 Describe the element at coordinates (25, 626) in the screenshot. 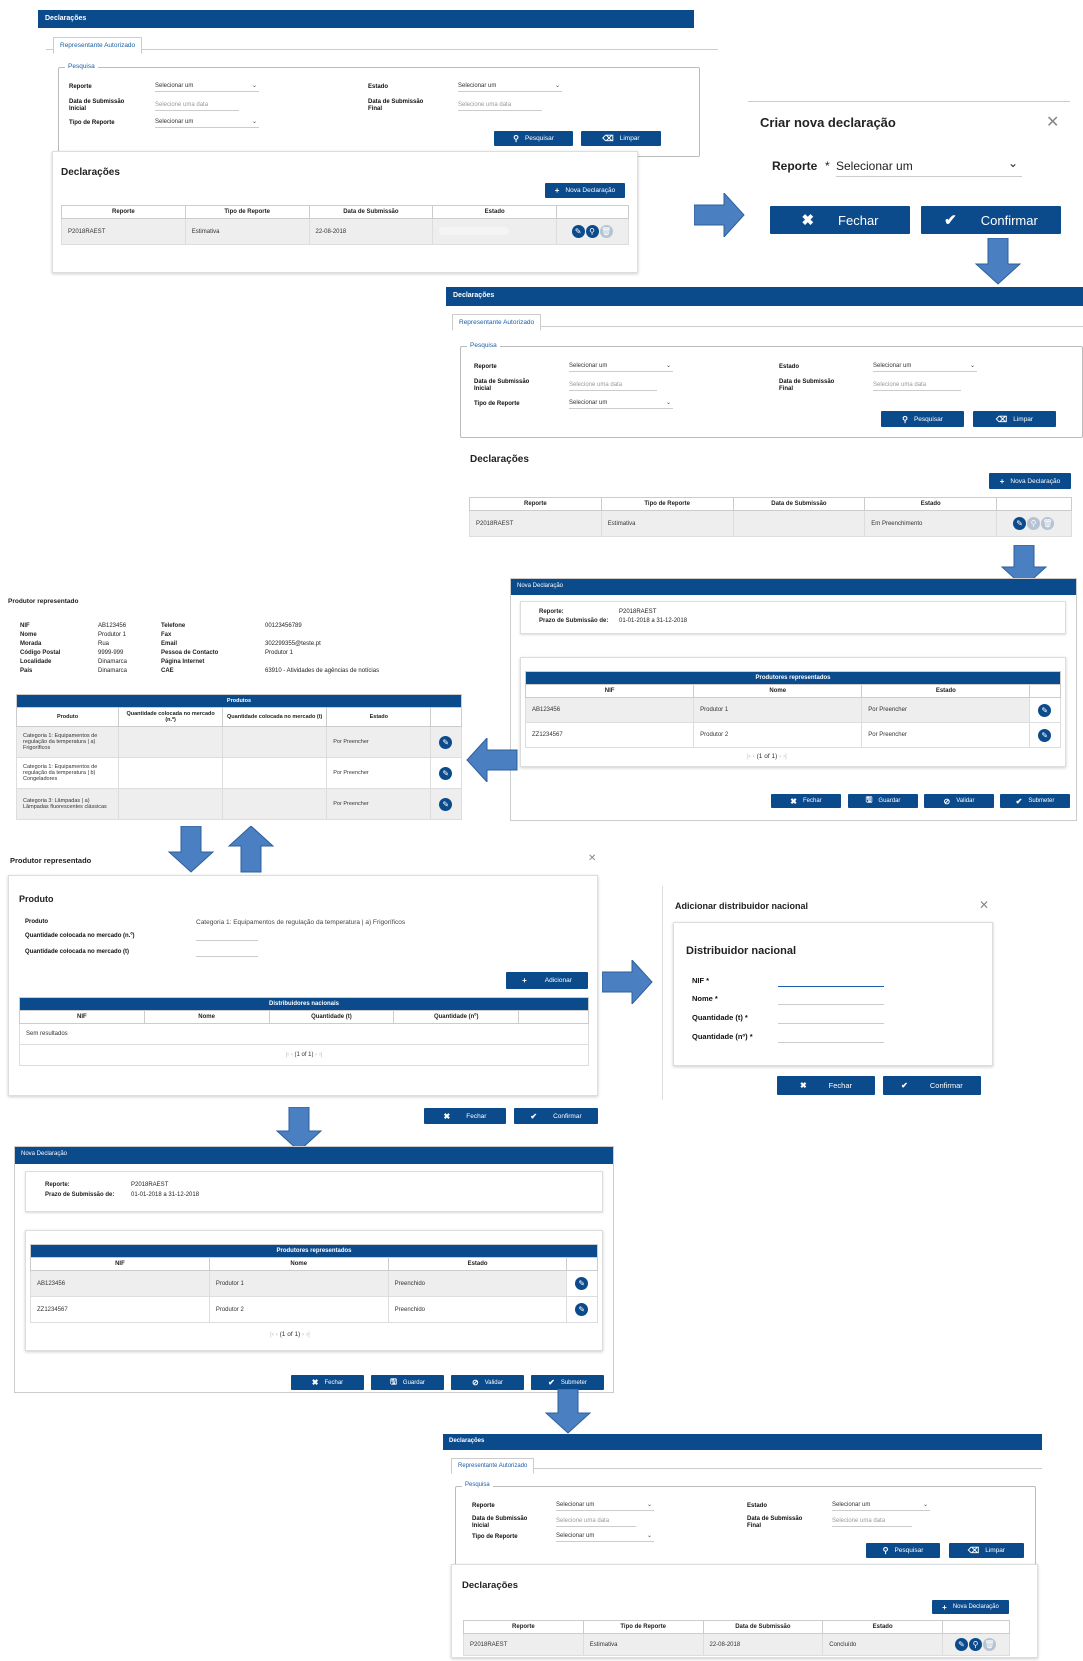

I see `field-label: NIF` at that location.